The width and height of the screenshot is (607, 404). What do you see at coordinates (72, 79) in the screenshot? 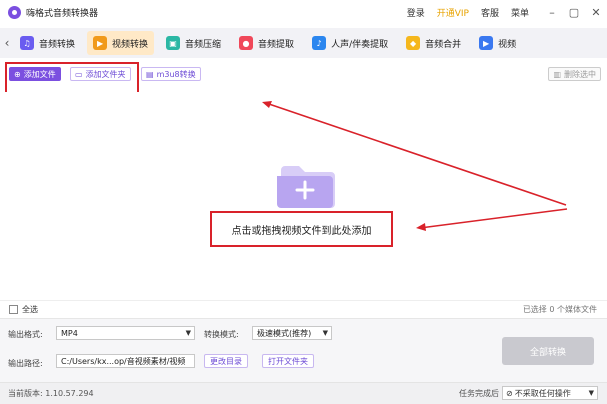
I see `highlight-box-toolbar` at bounding box center [72, 79].